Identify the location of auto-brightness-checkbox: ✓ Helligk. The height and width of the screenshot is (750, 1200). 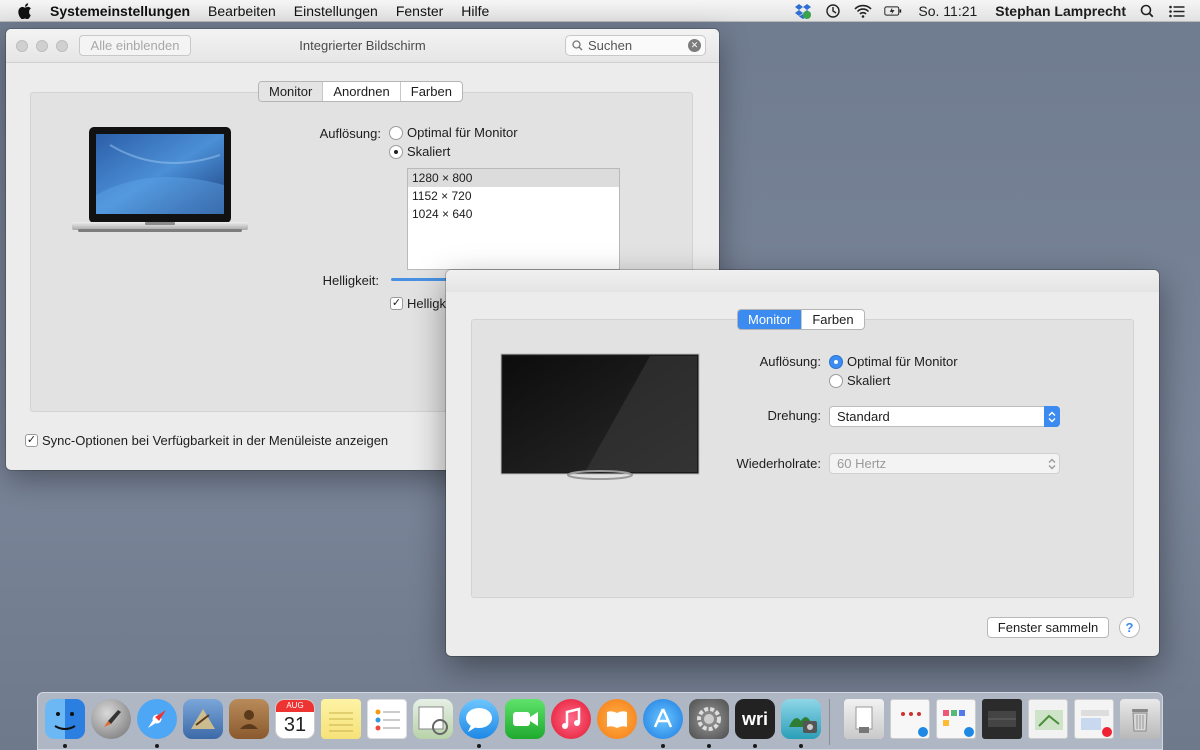
(418, 303).